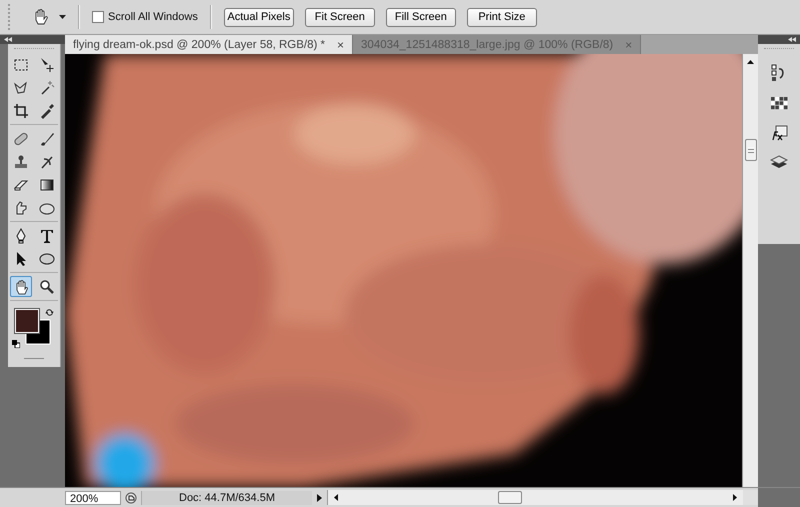 The image size is (800, 507). I want to click on dropdown-caret-icon, so click(62, 17).